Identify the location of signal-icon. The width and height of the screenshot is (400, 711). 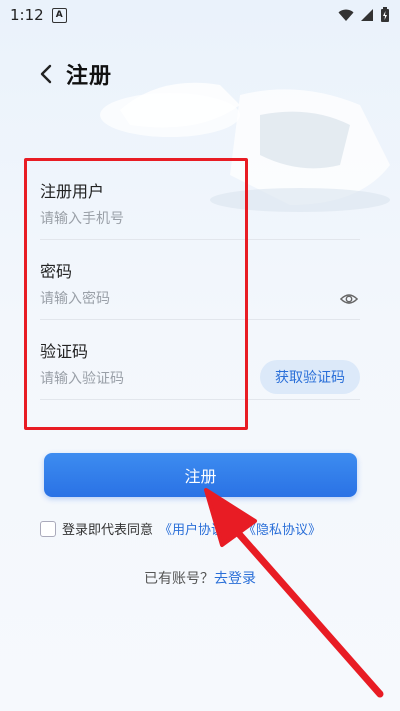
(367, 15).